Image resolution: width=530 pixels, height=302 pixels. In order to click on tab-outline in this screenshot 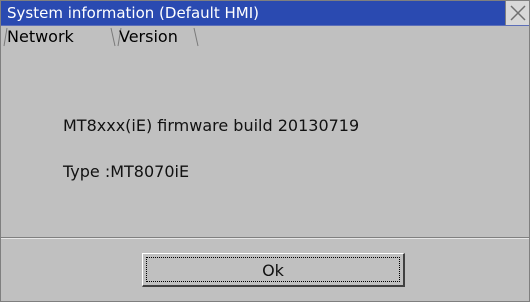, I will do `click(101, 37)`.